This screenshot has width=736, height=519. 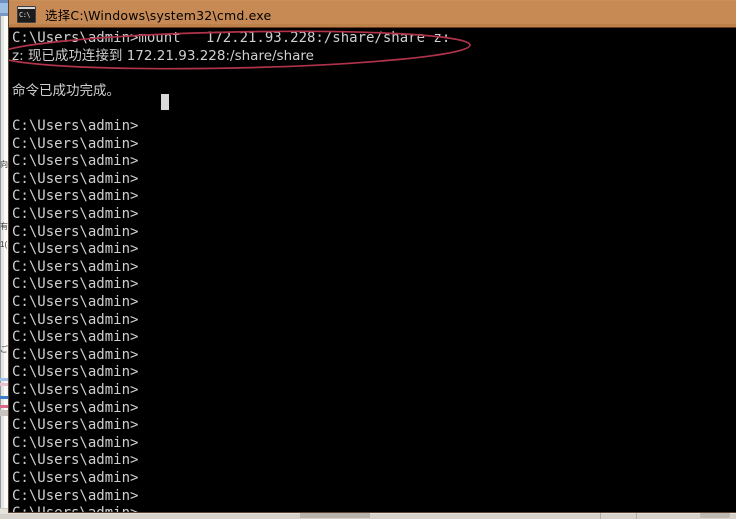 What do you see at coordinates (715, 514) in the screenshot?
I see `background-bottom-button` at bounding box center [715, 514].